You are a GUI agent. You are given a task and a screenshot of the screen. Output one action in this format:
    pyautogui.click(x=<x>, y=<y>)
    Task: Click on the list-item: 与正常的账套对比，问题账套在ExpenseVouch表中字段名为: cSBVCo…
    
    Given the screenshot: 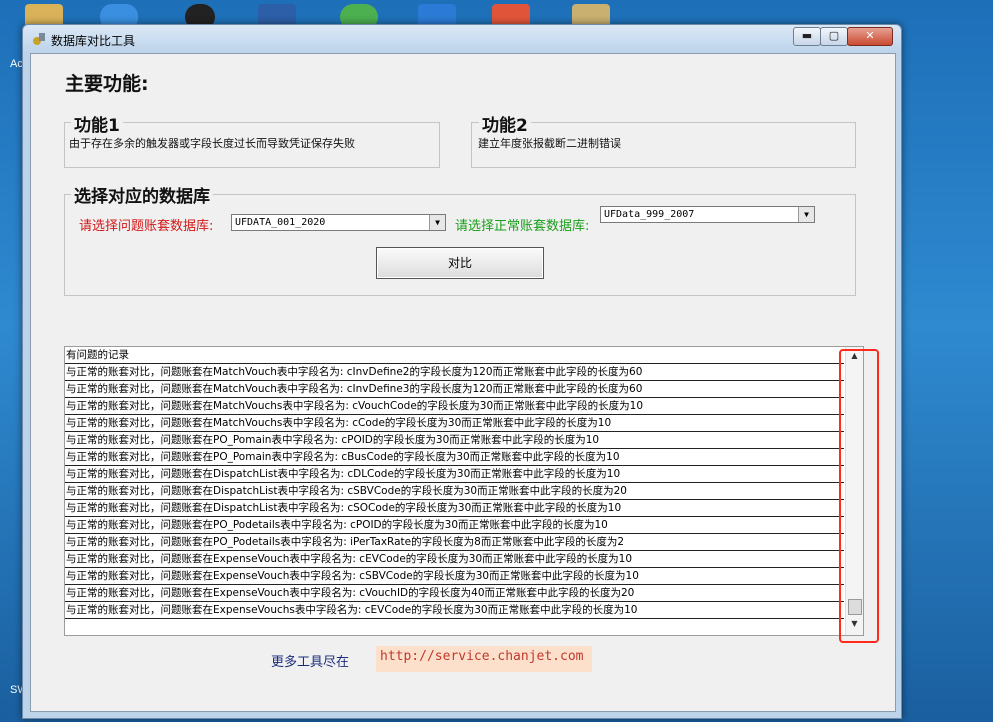 What is the action you would take?
    pyautogui.click(x=454, y=576)
    